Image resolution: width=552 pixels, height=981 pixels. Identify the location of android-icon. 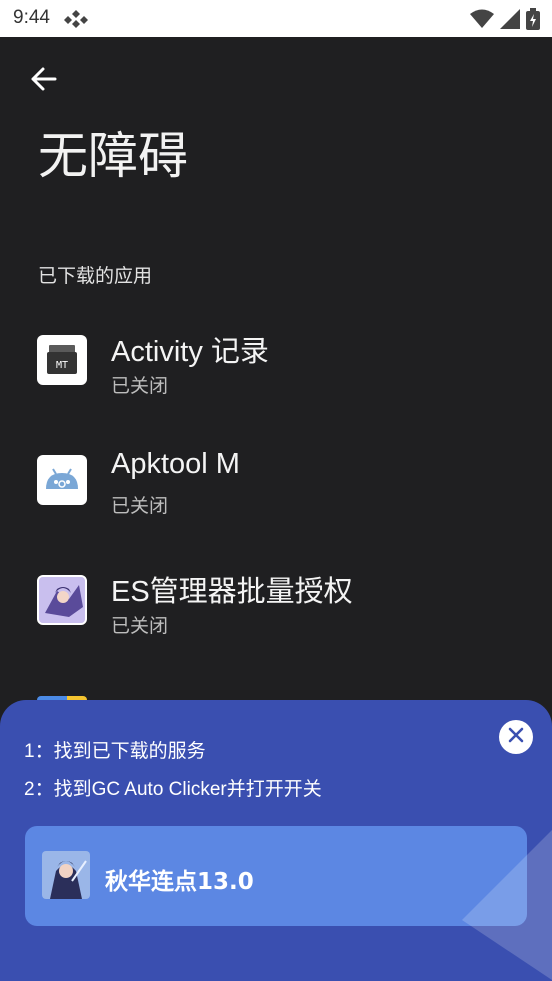
(62, 480).